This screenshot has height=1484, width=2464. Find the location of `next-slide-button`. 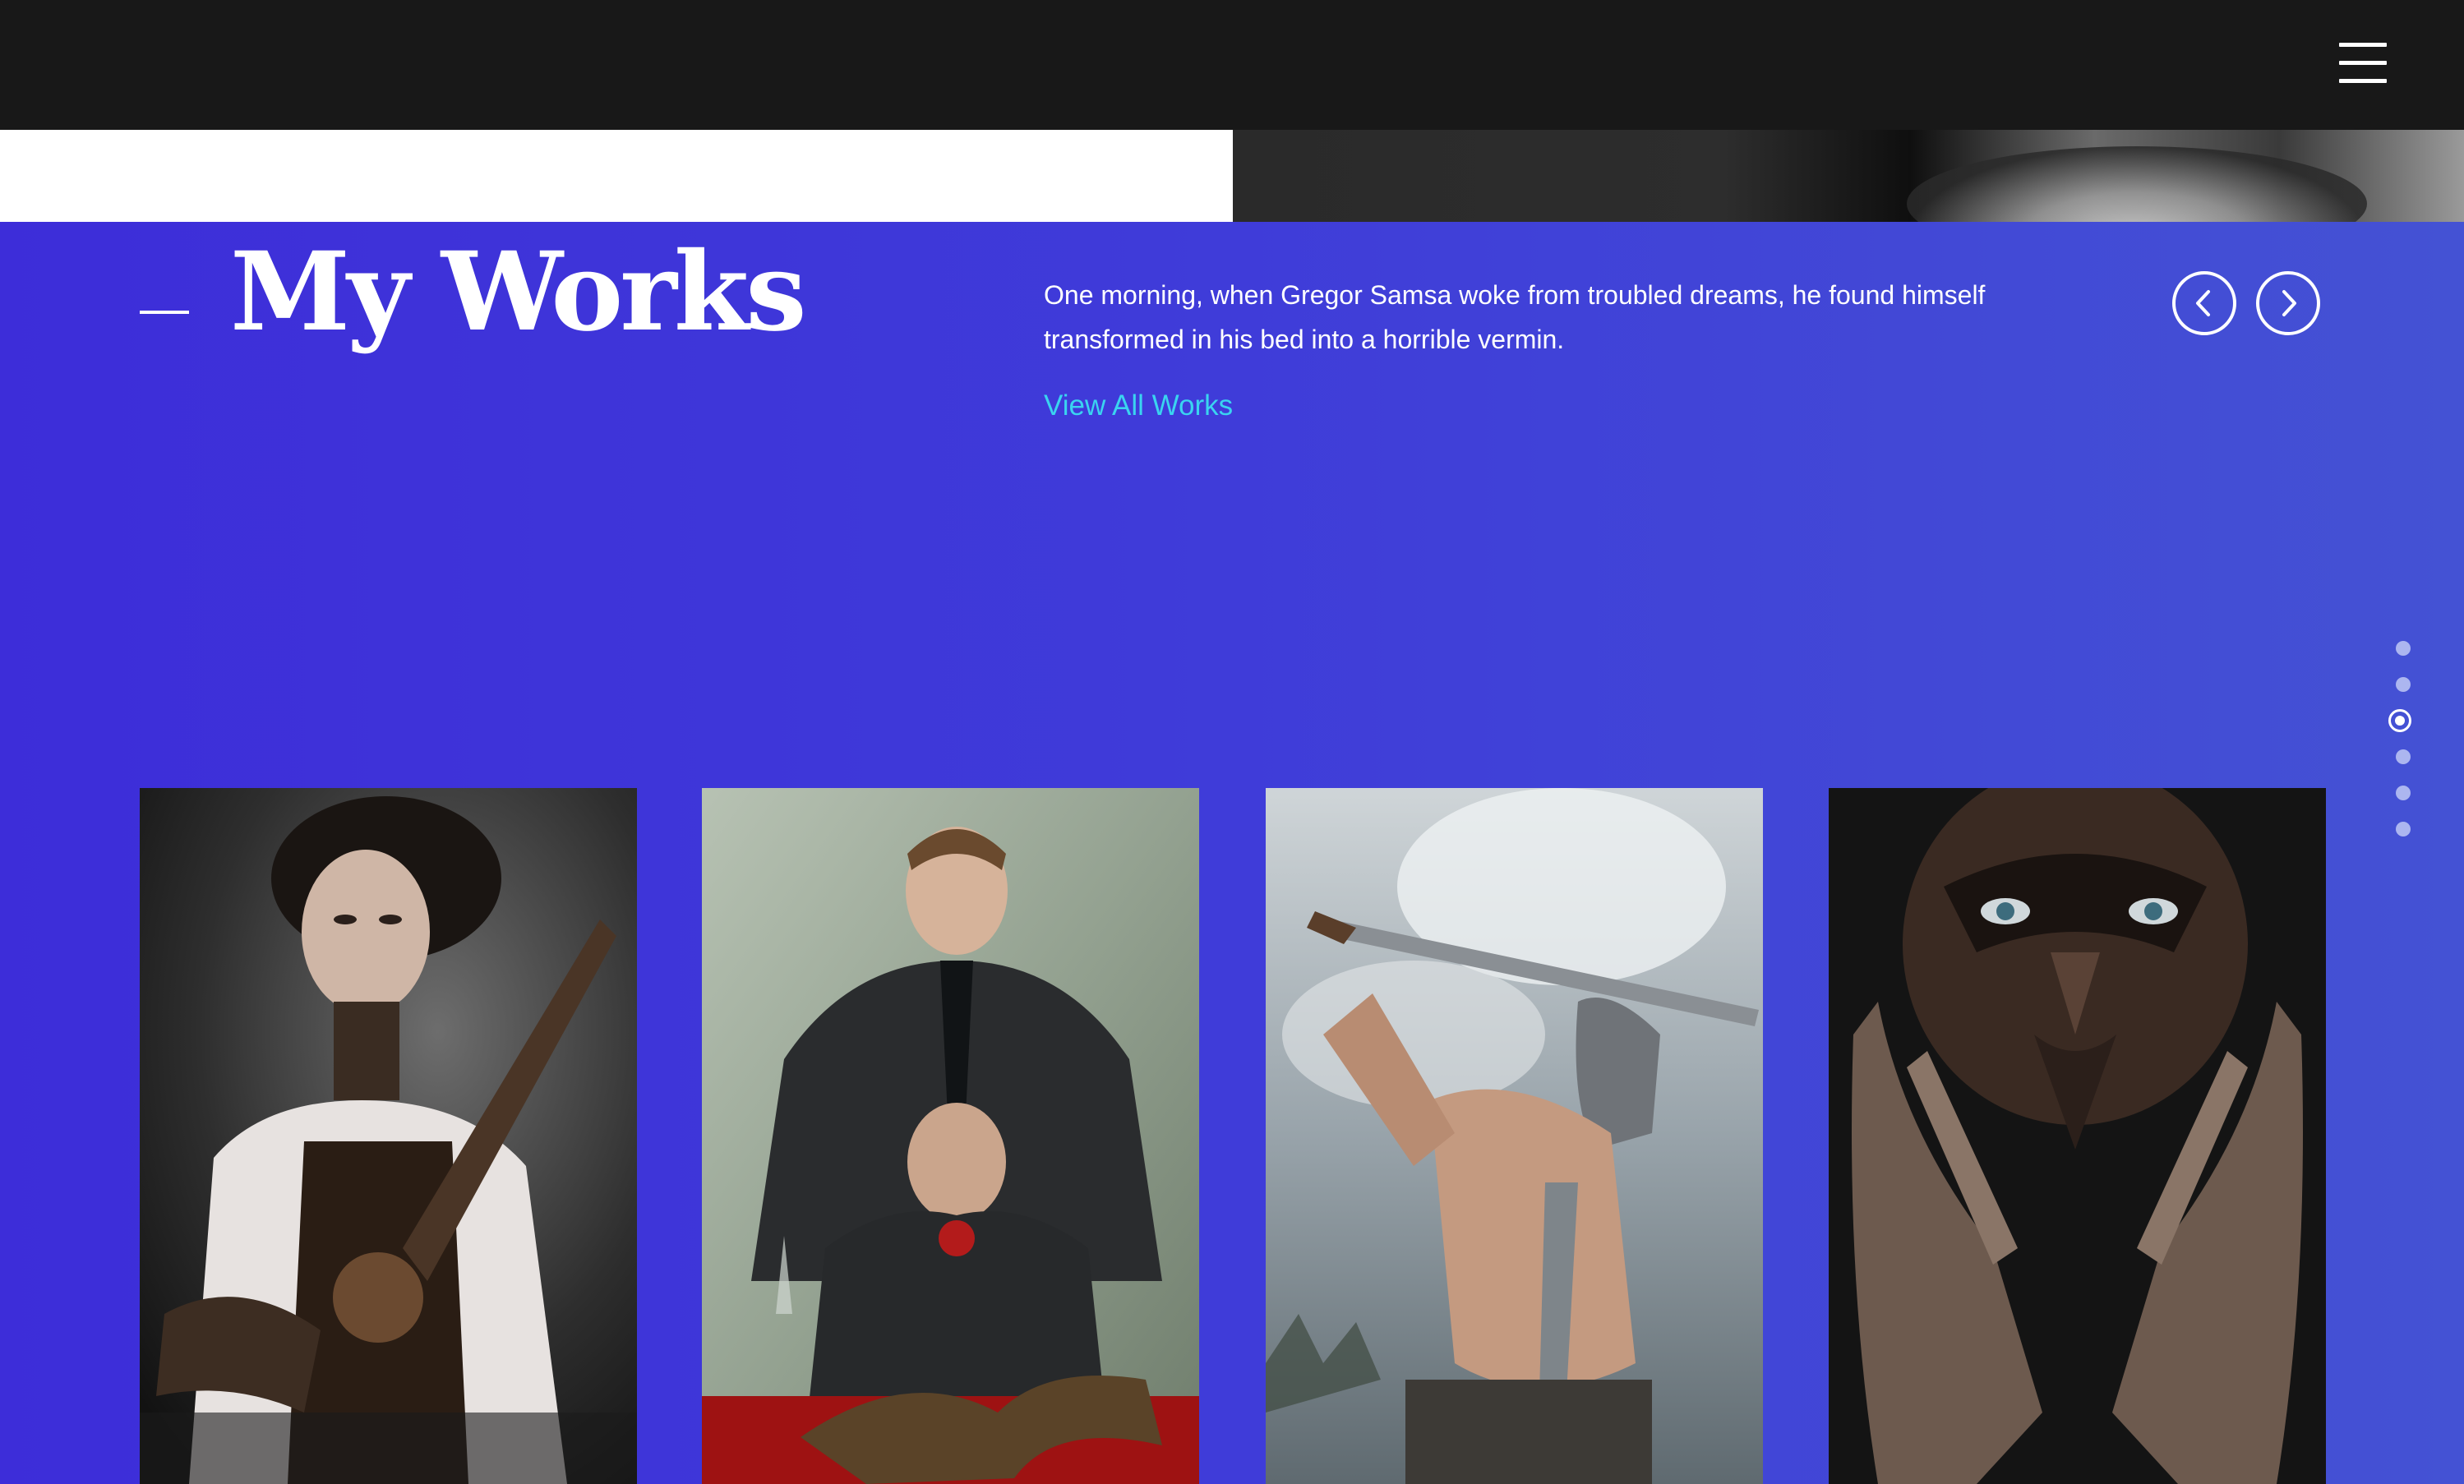

next-slide-button is located at coordinates (2288, 303).